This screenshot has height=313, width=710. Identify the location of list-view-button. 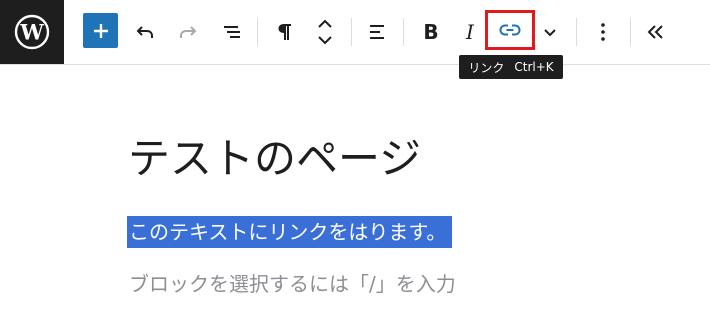
(232, 32).